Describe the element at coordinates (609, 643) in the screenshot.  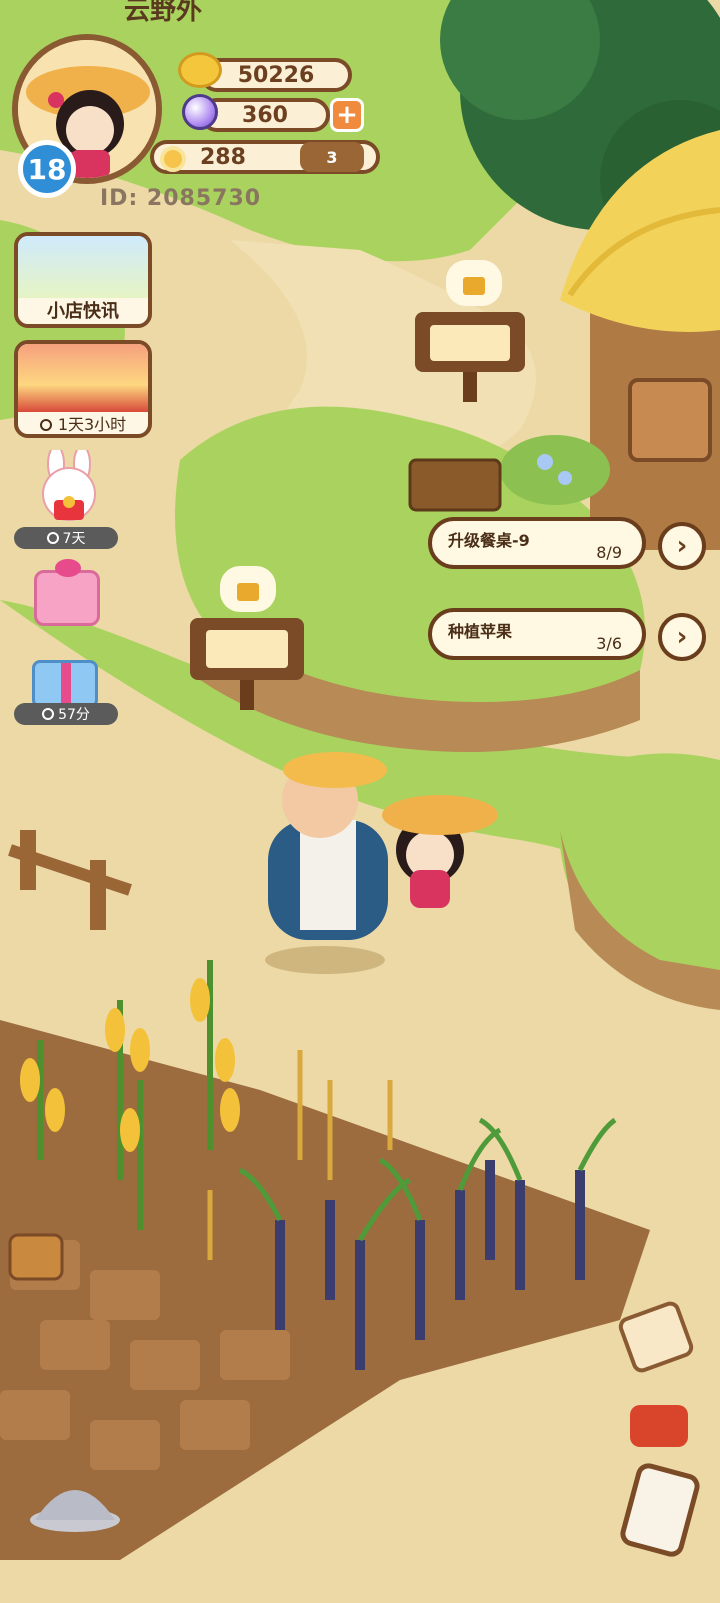
I see `quest-progress: 3/6` at that location.